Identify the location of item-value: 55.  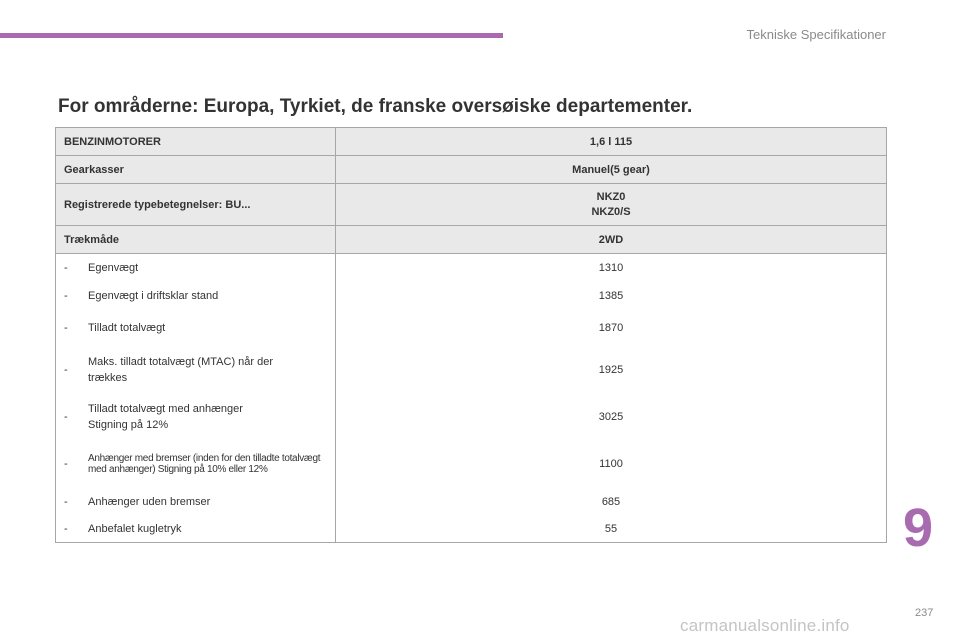
(611, 529).